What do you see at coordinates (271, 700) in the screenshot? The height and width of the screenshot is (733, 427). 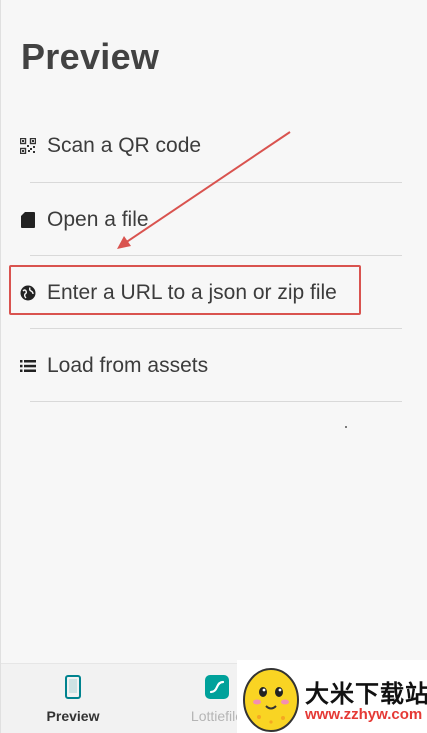 I see `watermark-egg-logo-icon` at bounding box center [271, 700].